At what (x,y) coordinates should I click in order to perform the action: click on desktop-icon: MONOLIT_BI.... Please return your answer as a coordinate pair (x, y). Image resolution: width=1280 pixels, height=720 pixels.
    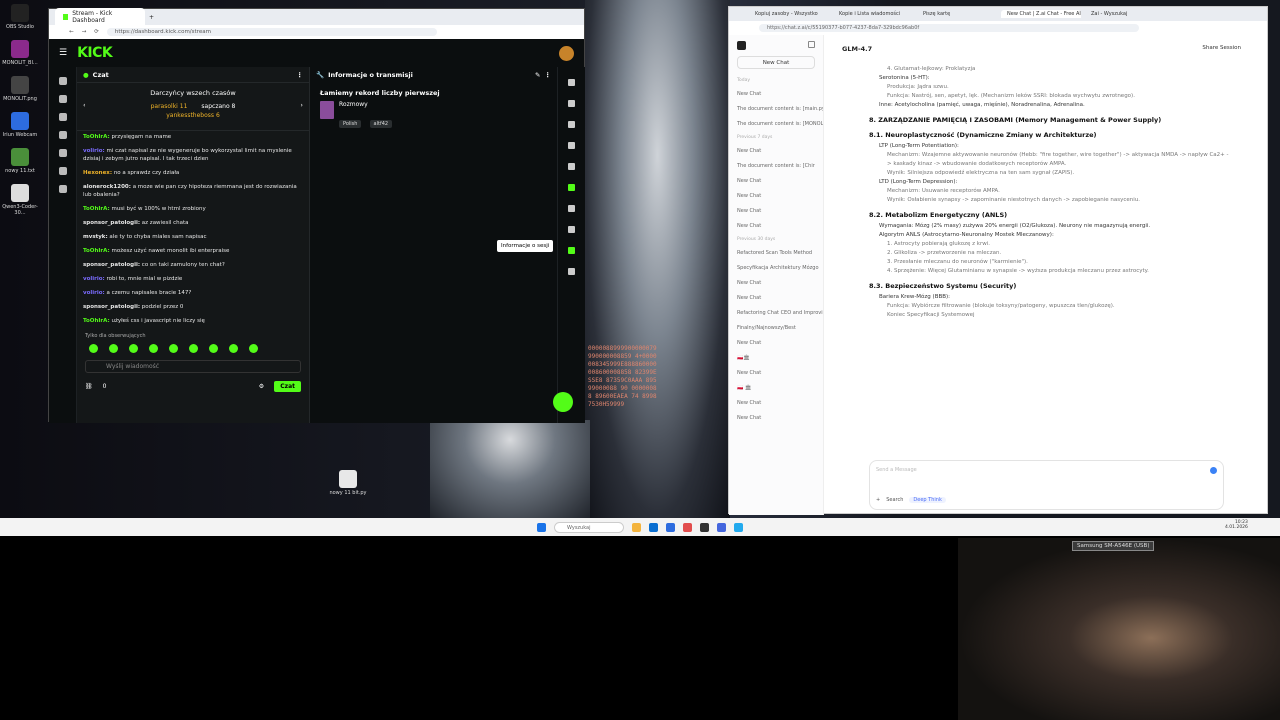
    Looking at the image, I should click on (20, 53).